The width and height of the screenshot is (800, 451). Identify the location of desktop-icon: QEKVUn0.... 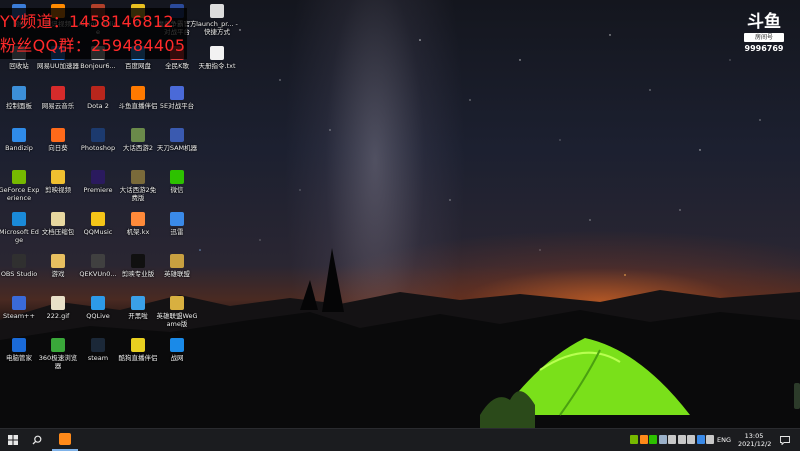
(98, 266).